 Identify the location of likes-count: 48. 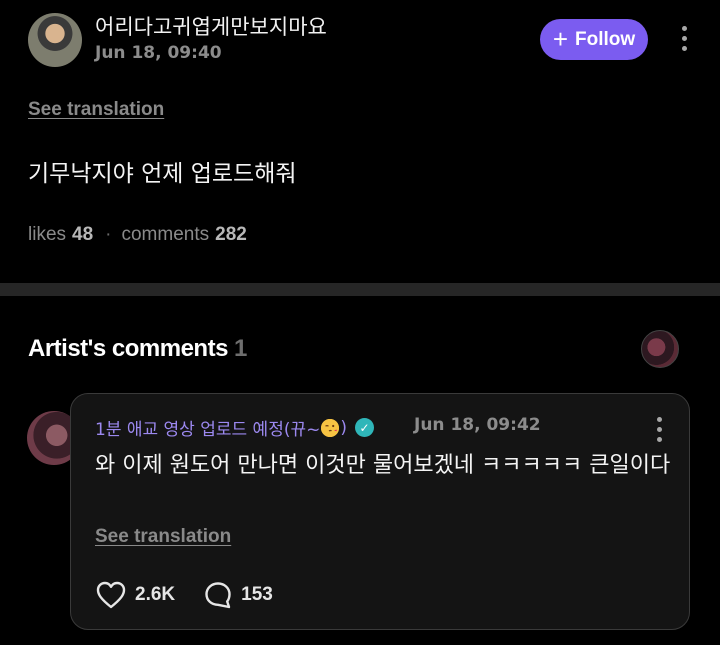
(83, 234).